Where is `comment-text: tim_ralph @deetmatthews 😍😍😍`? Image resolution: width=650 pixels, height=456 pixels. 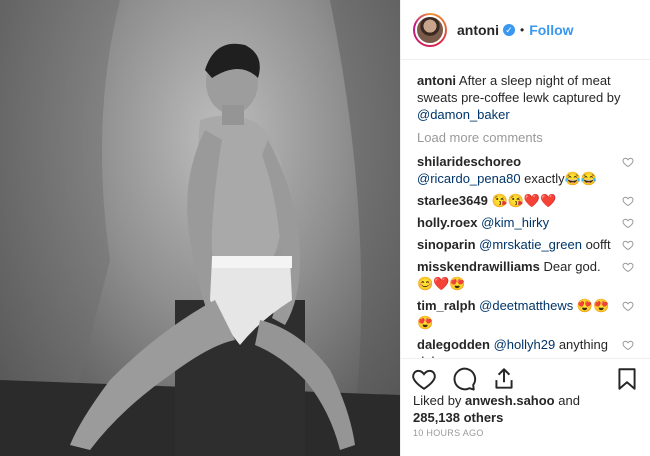 comment-text: tim_ralph @deetmatthews 😍😍😍 is located at coordinates (519, 314).